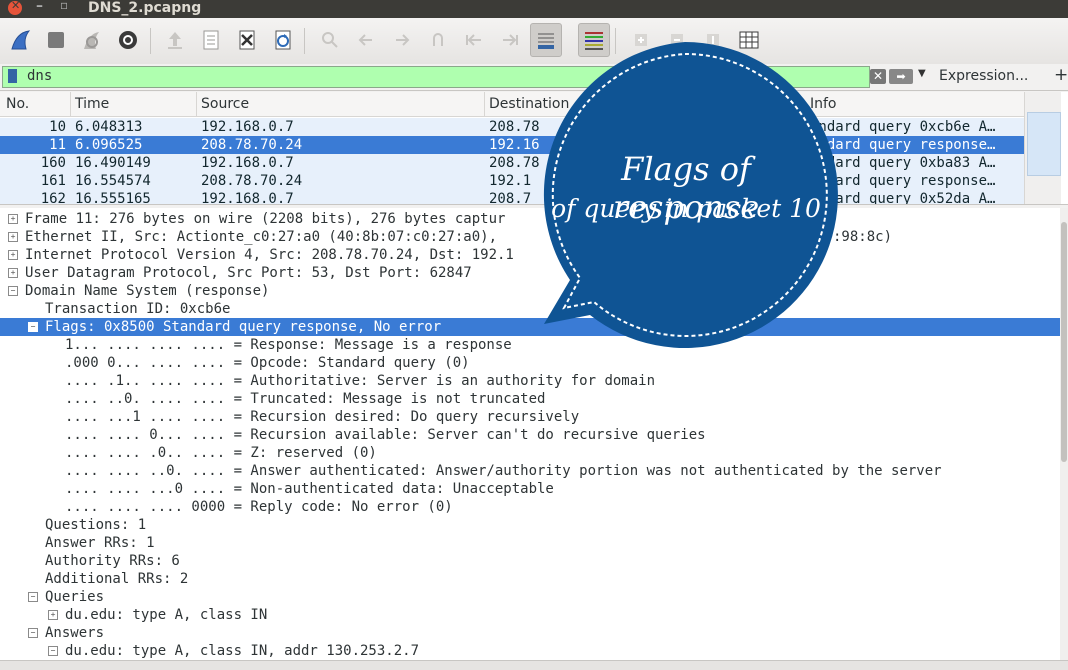 This screenshot has height=670, width=1068. I want to click on window-minimize-button: –, so click(39, 7).